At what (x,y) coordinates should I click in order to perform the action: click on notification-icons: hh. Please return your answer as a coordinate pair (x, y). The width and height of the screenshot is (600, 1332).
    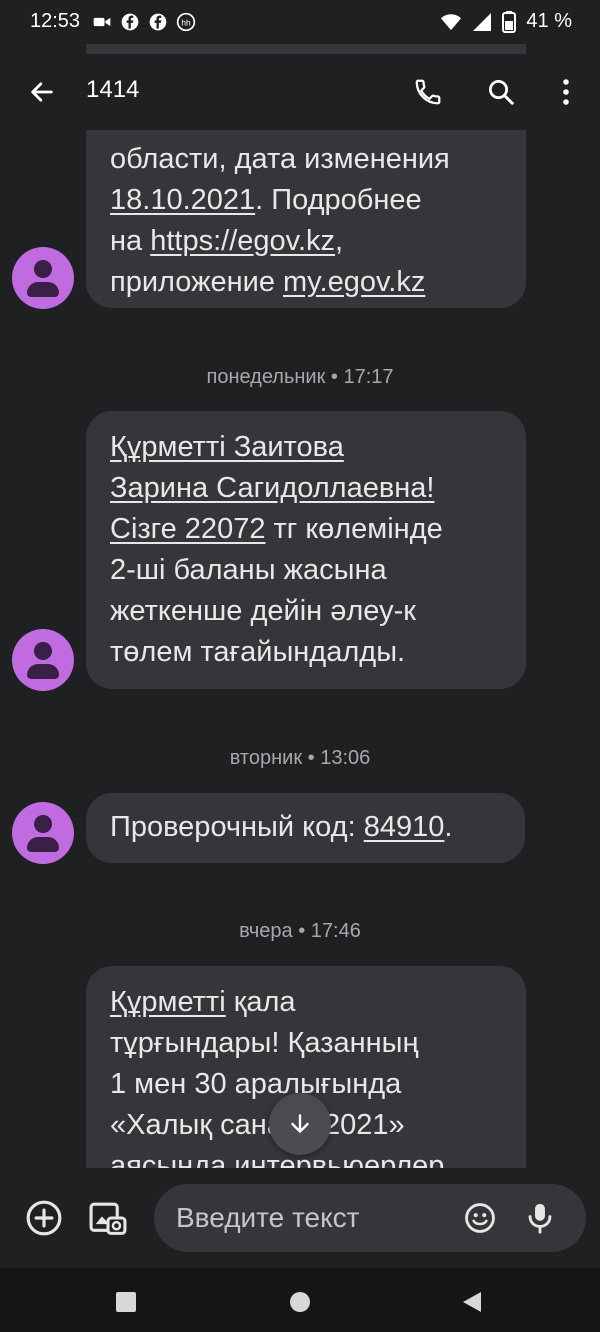
    Looking at the image, I should click on (144, 22).